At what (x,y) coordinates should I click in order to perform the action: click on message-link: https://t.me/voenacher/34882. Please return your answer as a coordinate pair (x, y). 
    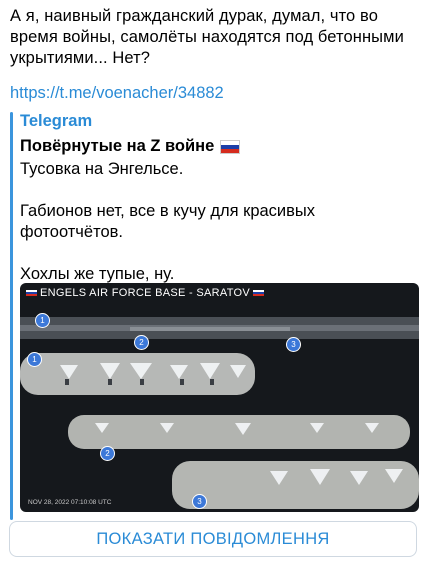
    Looking at the image, I should click on (117, 93).